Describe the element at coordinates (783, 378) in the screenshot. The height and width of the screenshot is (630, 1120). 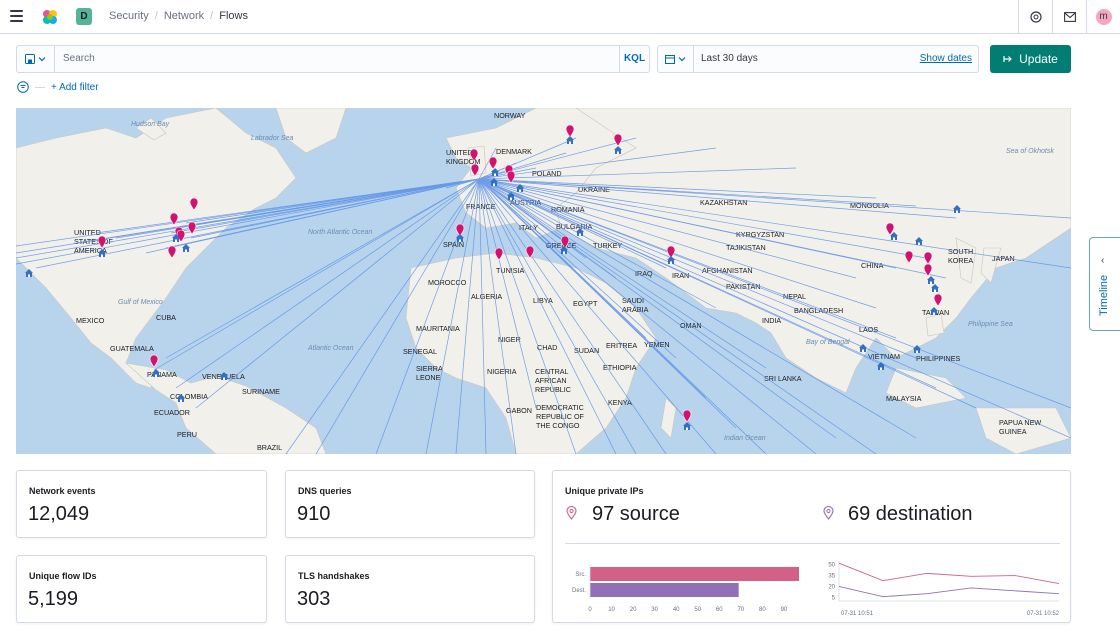
I see `country-label: SRI LANKA` at that location.